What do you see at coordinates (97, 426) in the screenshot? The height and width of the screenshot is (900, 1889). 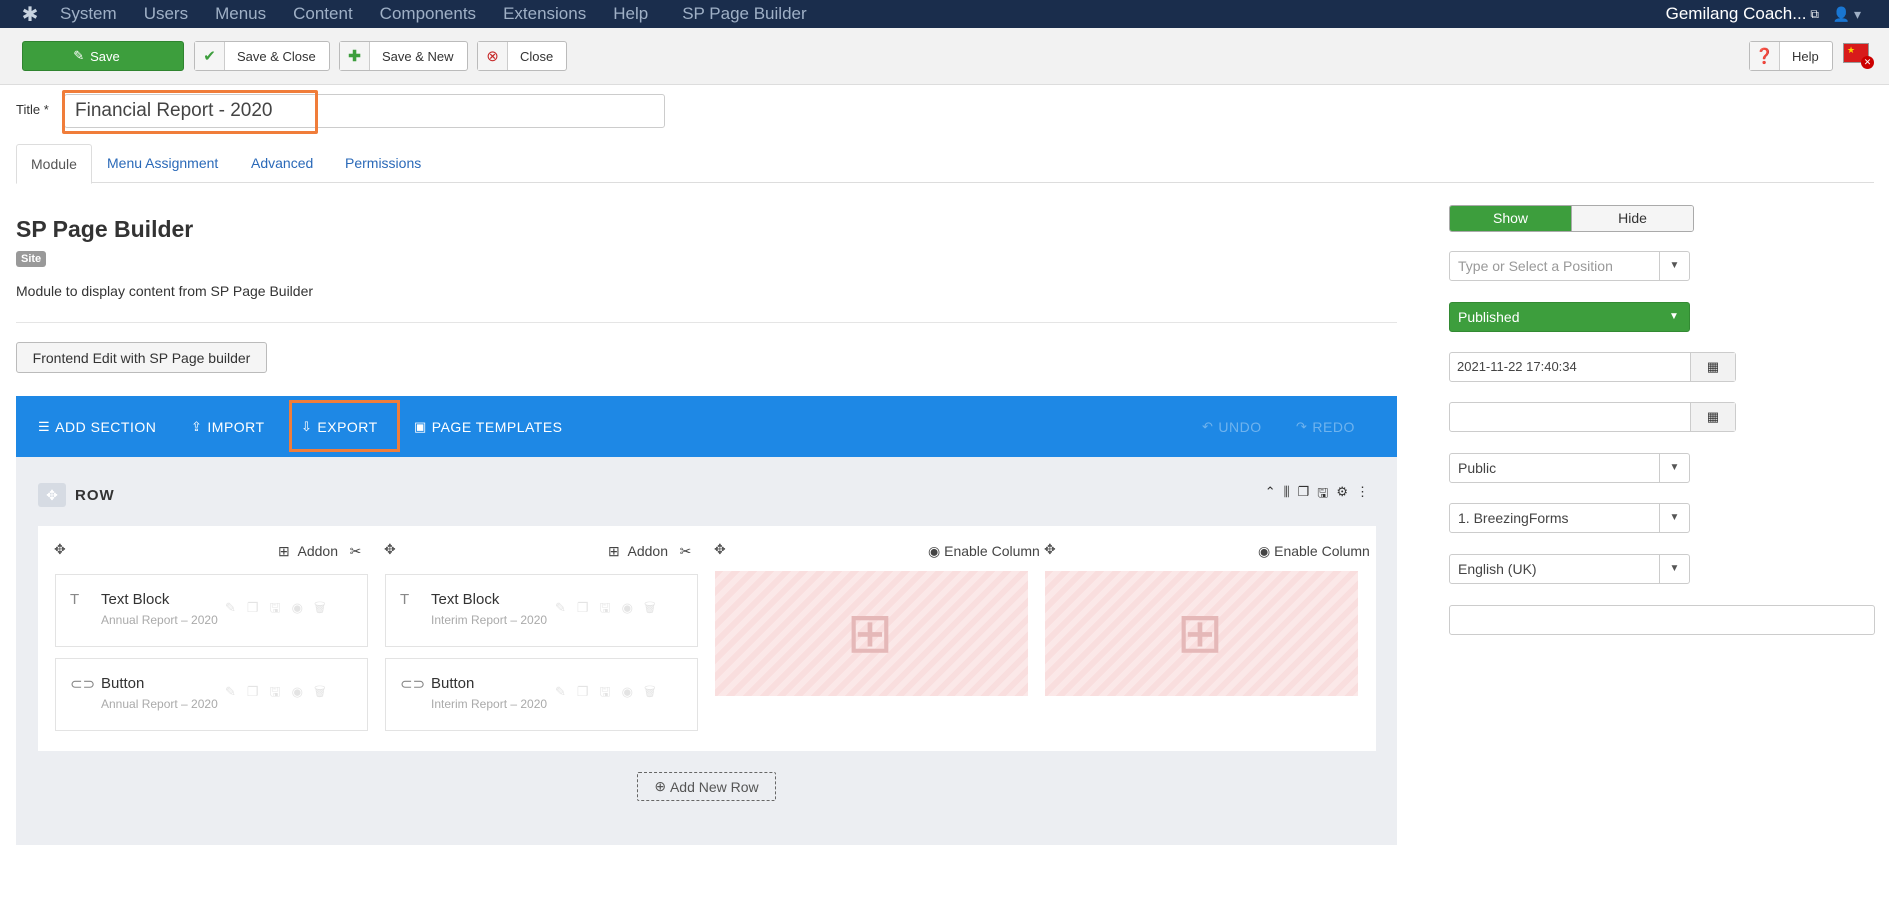 I see `add-section-button: ☰ ADD SECTION` at bounding box center [97, 426].